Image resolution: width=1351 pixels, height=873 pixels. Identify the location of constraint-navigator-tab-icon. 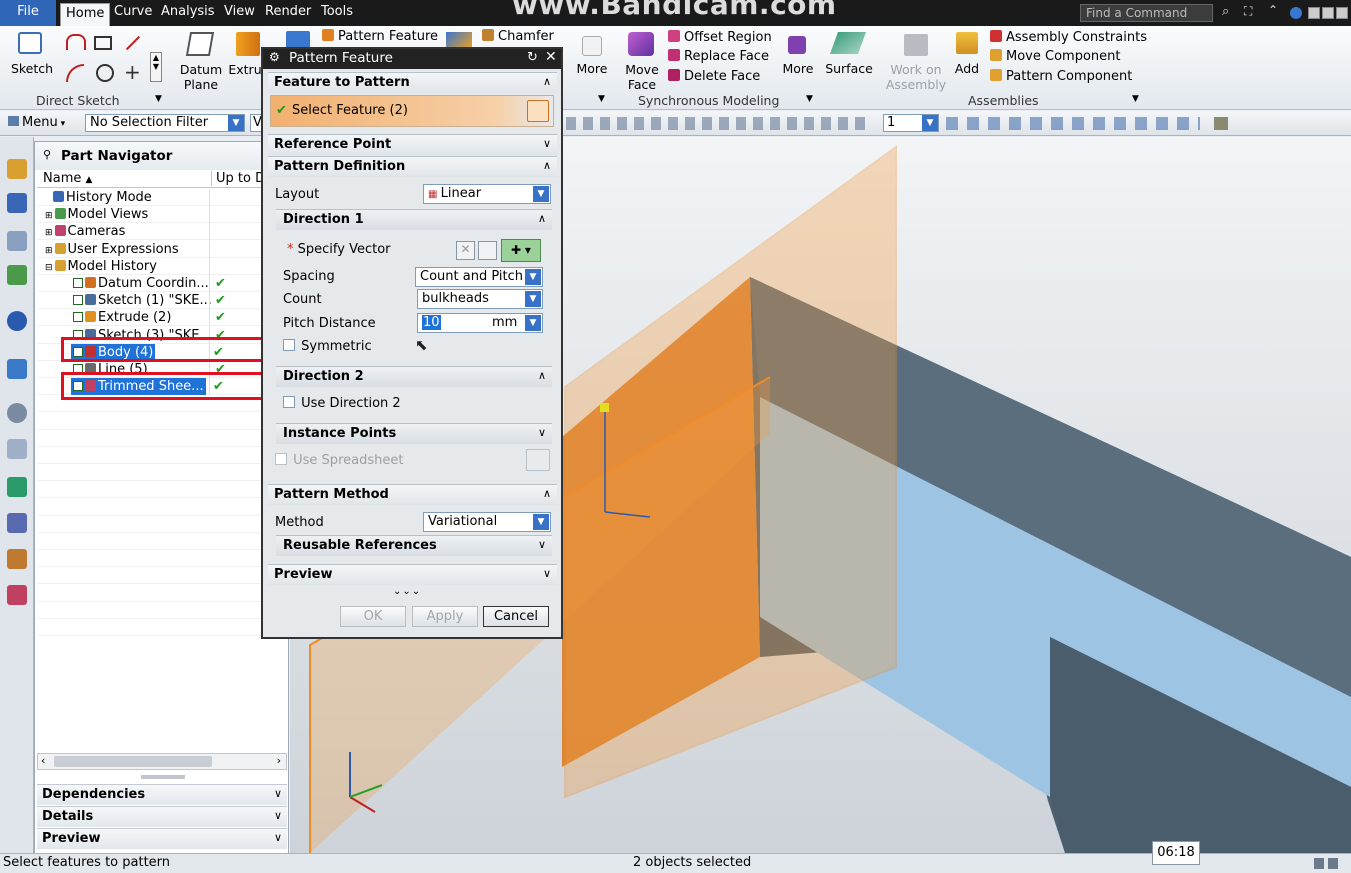
(17, 241).